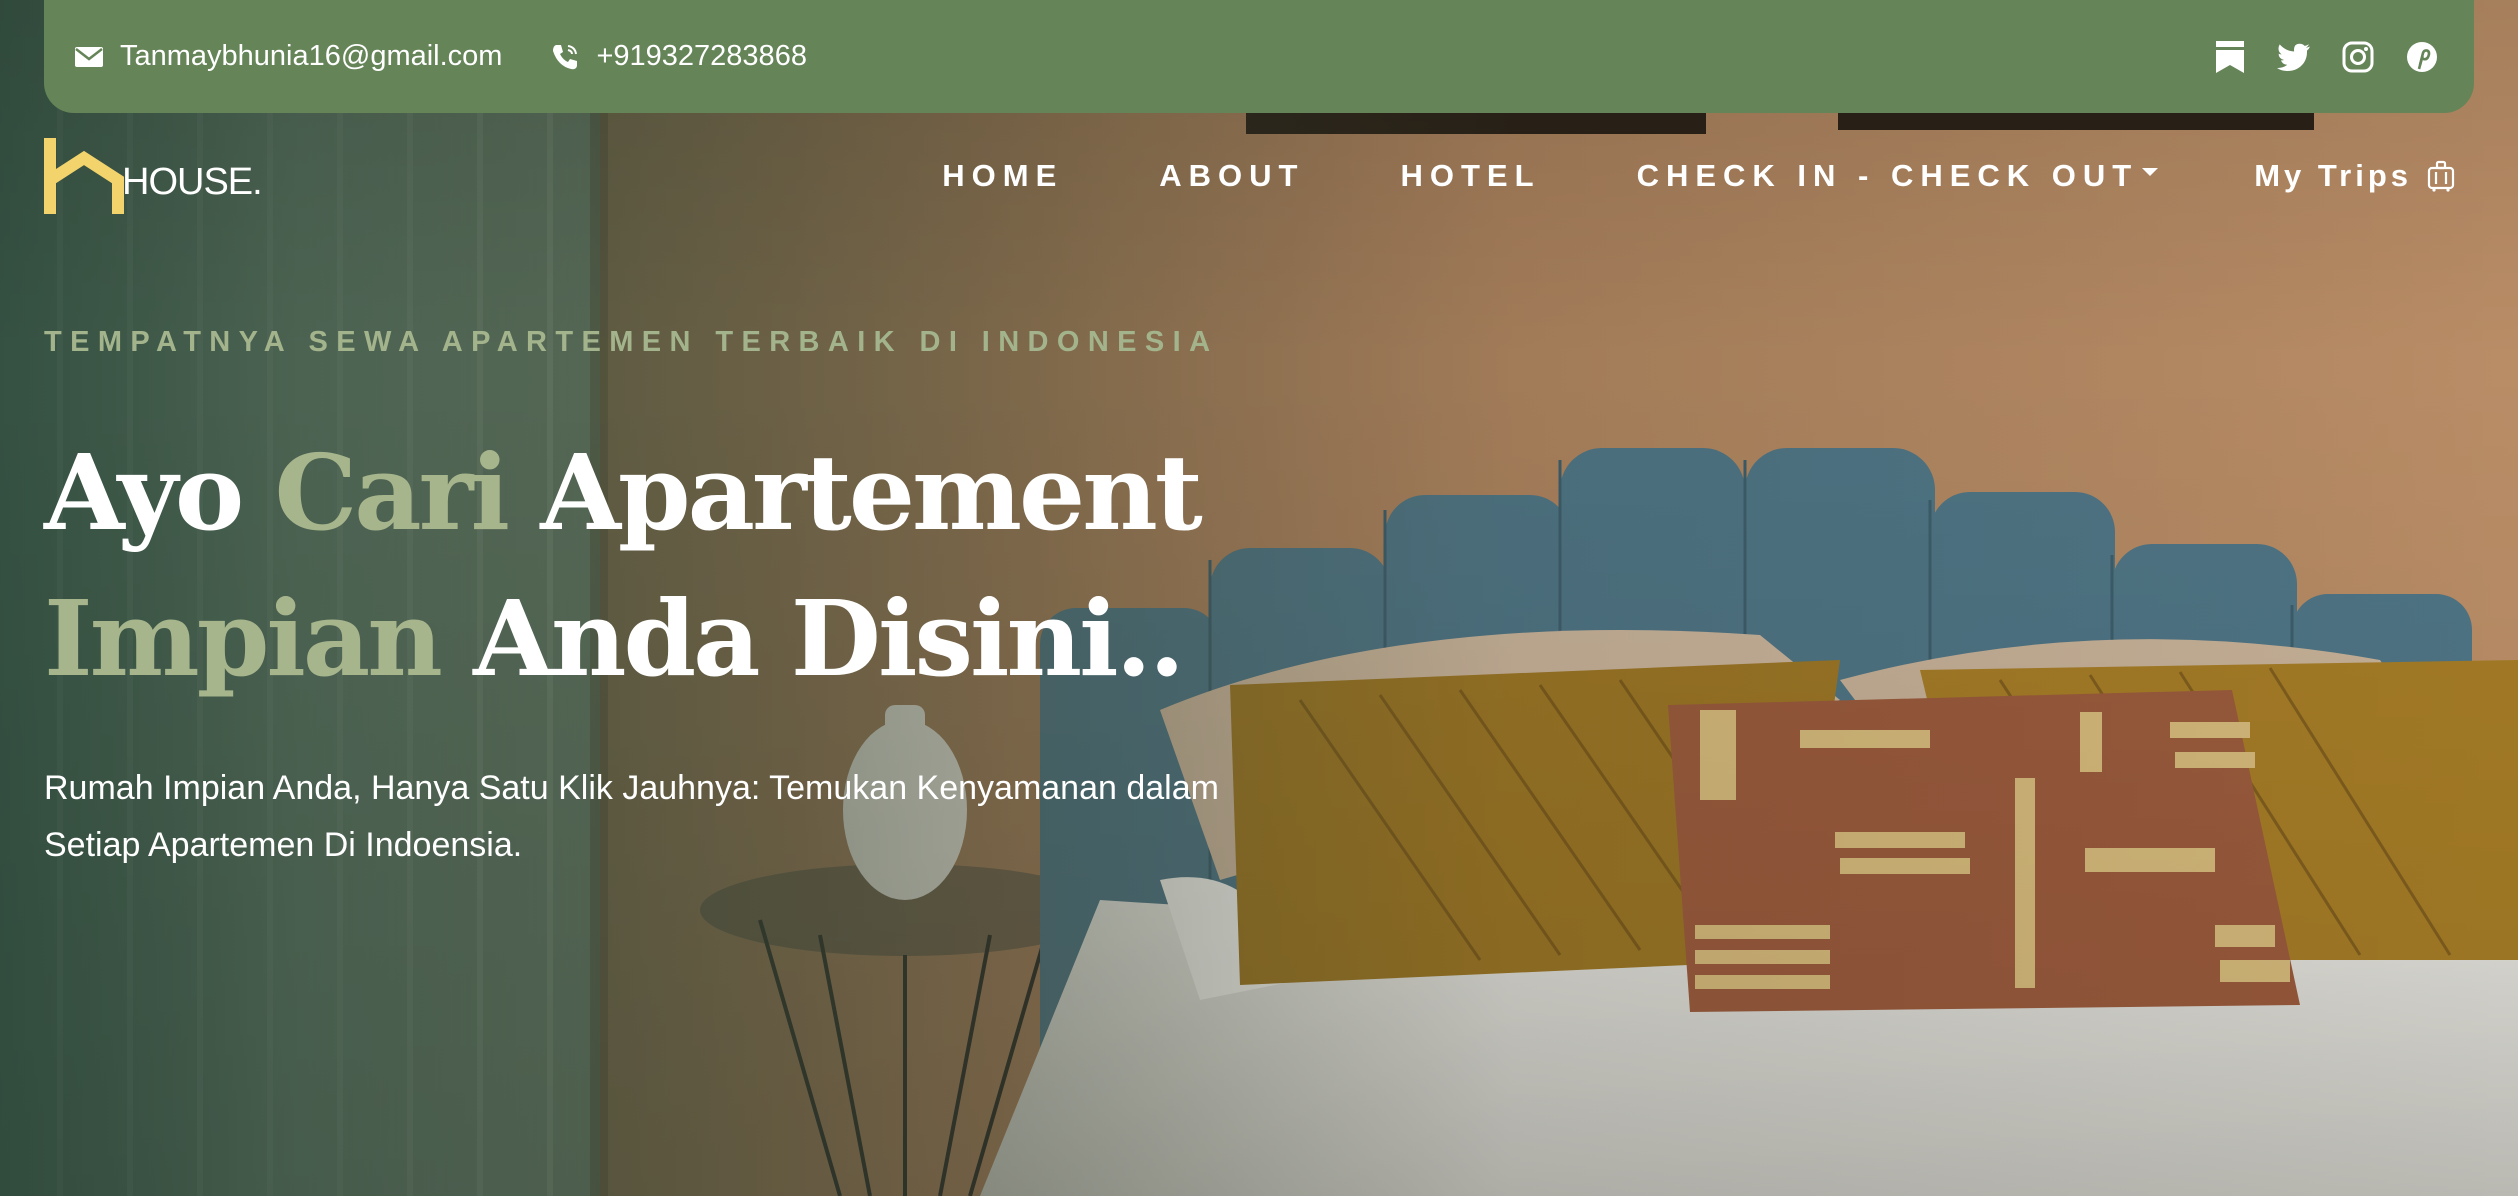 Image resolution: width=2518 pixels, height=1196 pixels. I want to click on caret-down-icon, so click(2150, 172).